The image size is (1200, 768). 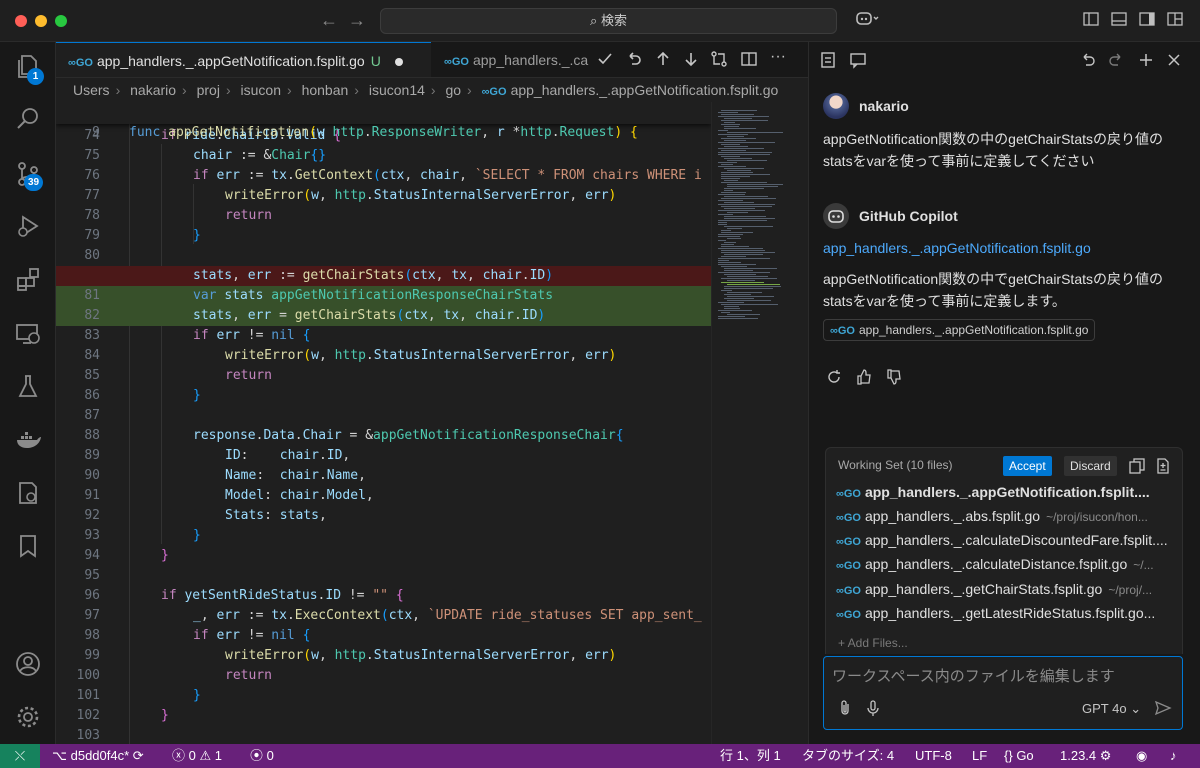 What do you see at coordinates (453, 90) in the screenshot?
I see `breadcrumb-item: go` at bounding box center [453, 90].